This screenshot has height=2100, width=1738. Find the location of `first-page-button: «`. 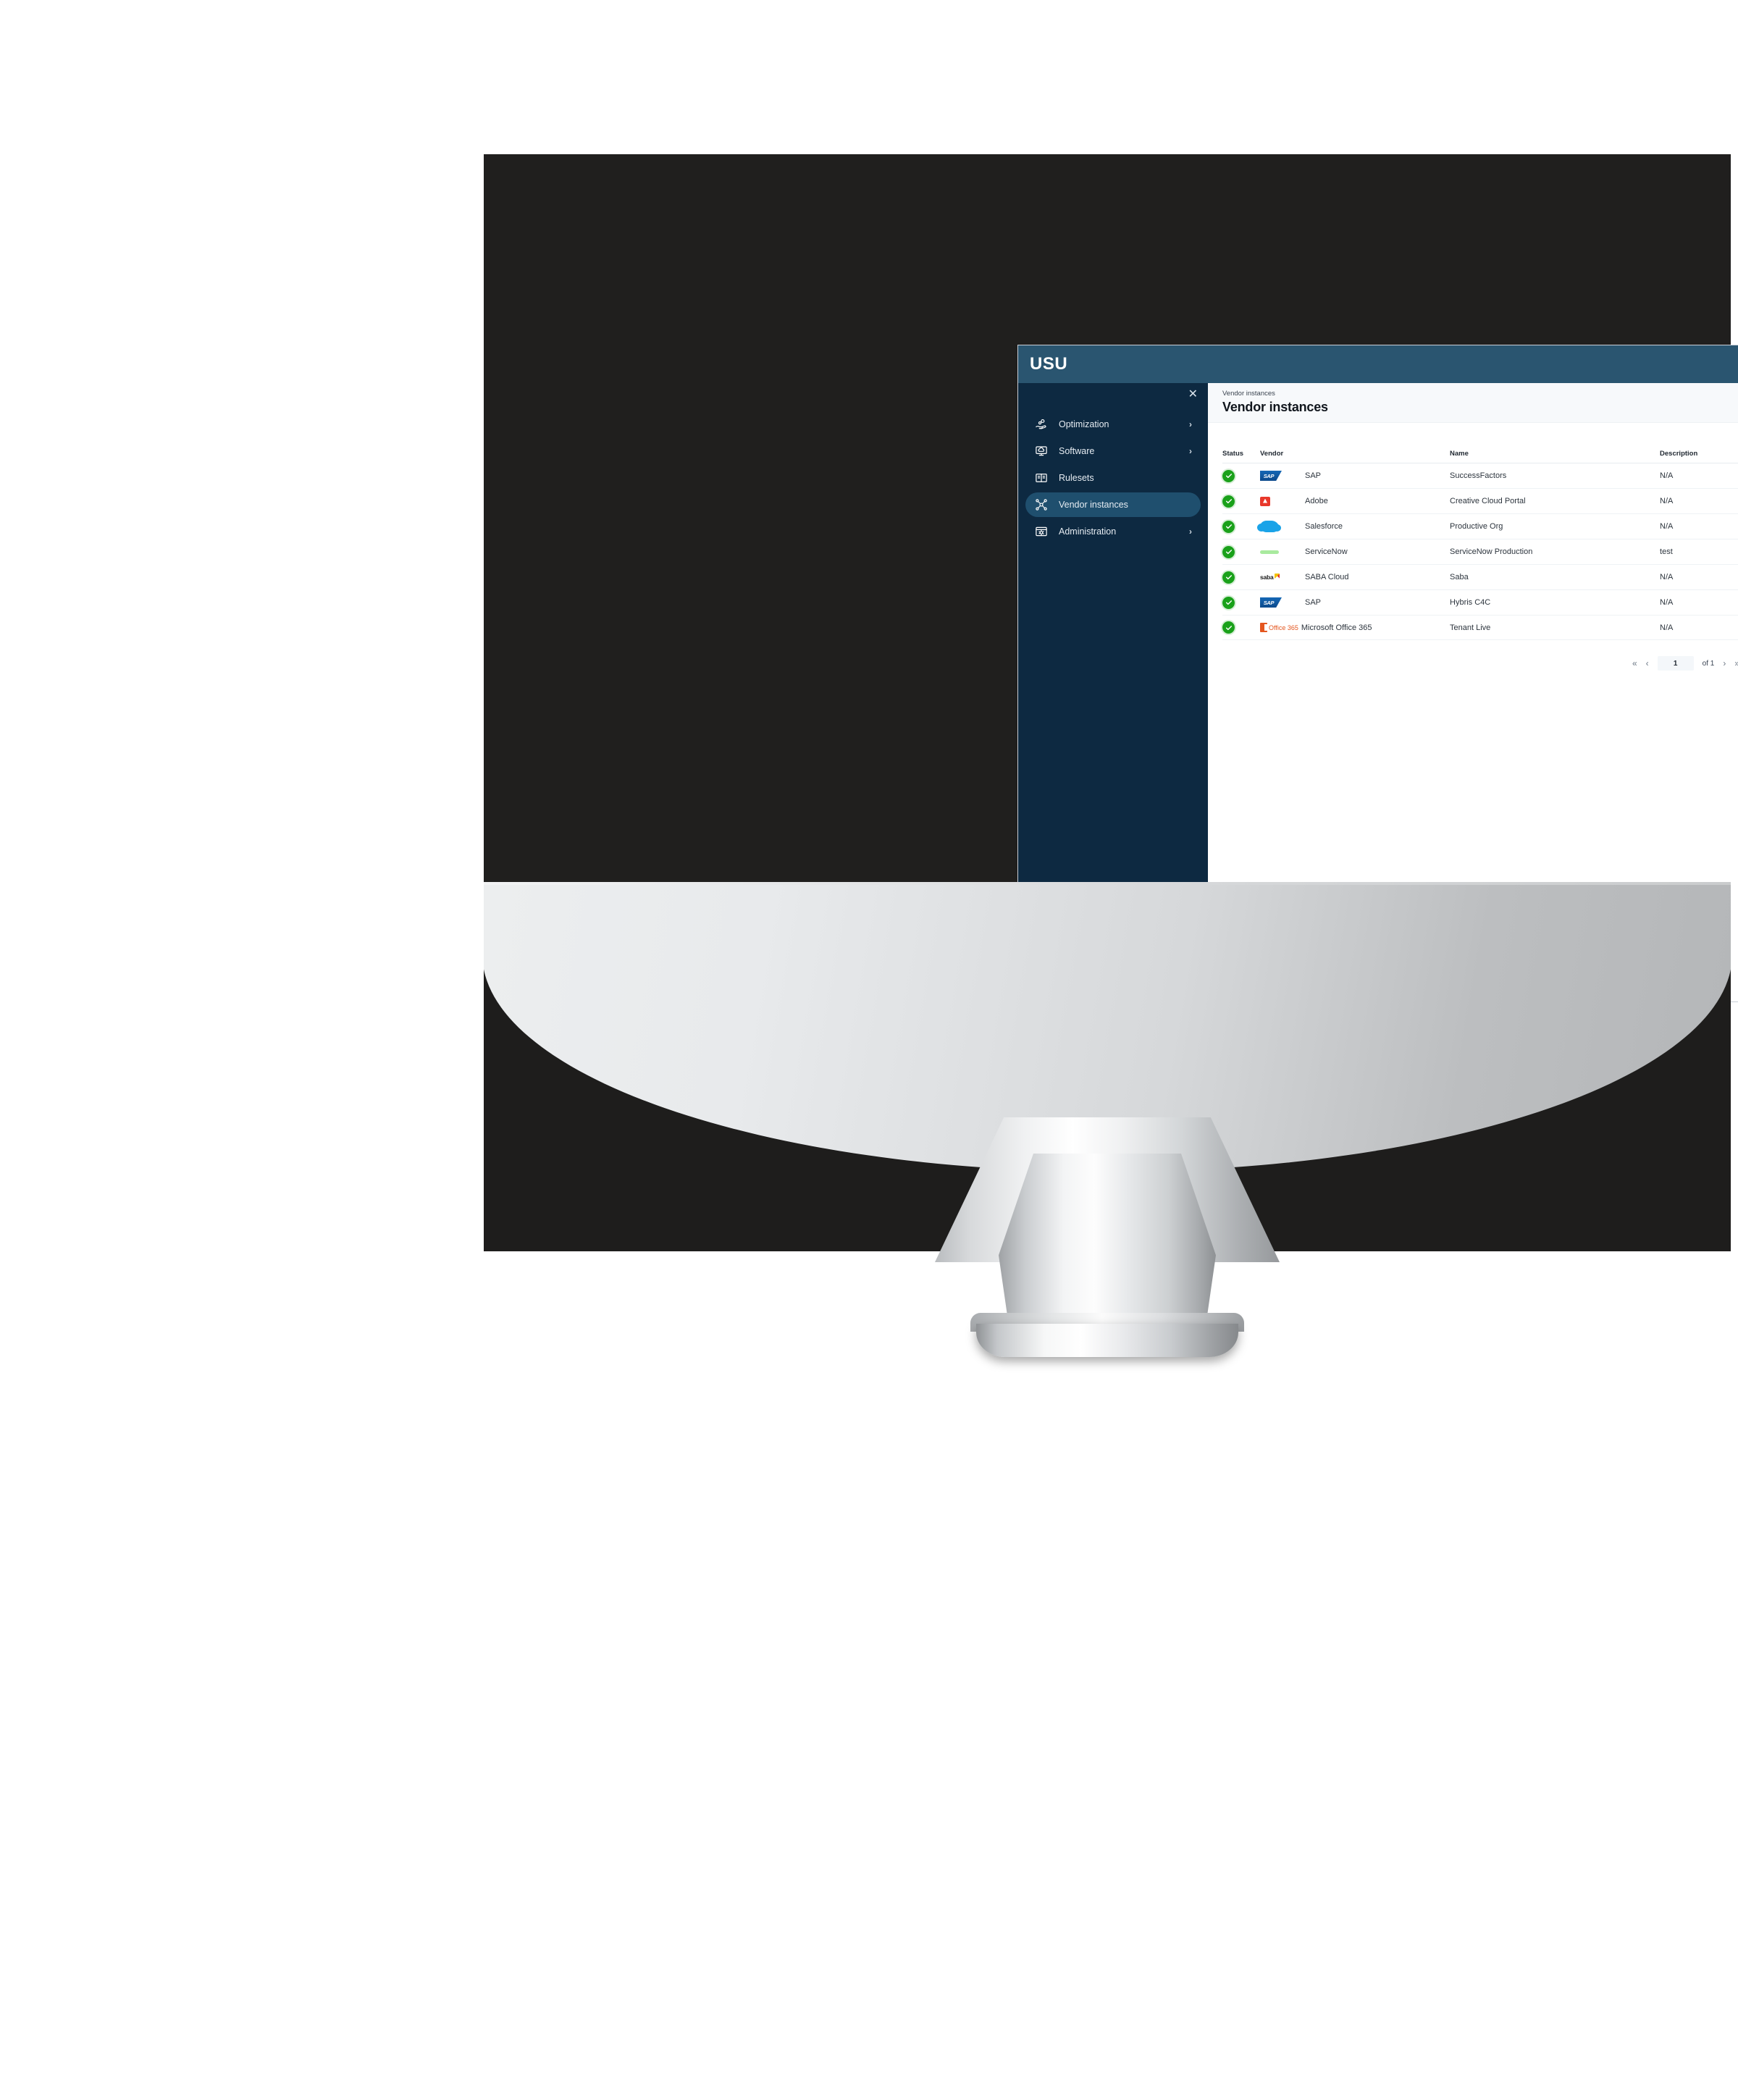

first-page-button: « is located at coordinates (1634, 663).